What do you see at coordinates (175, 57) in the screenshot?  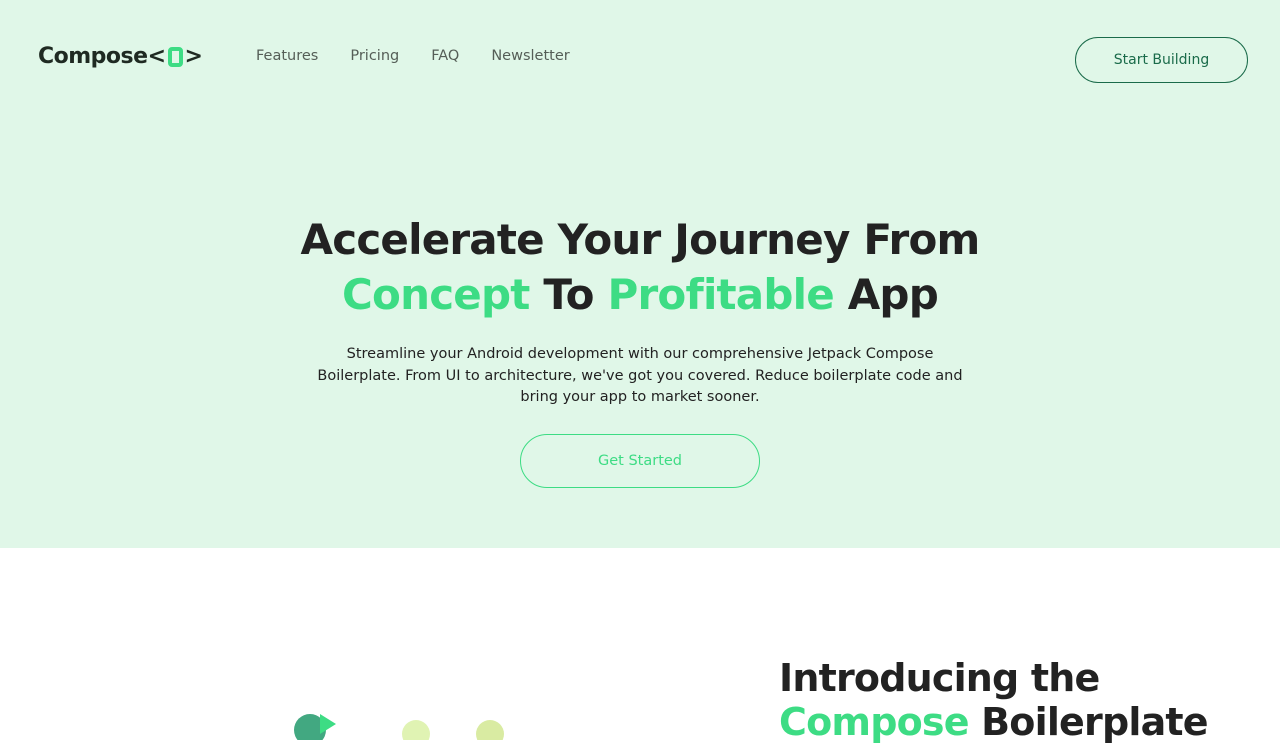 I see `logo-mark-icon` at bounding box center [175, 57].